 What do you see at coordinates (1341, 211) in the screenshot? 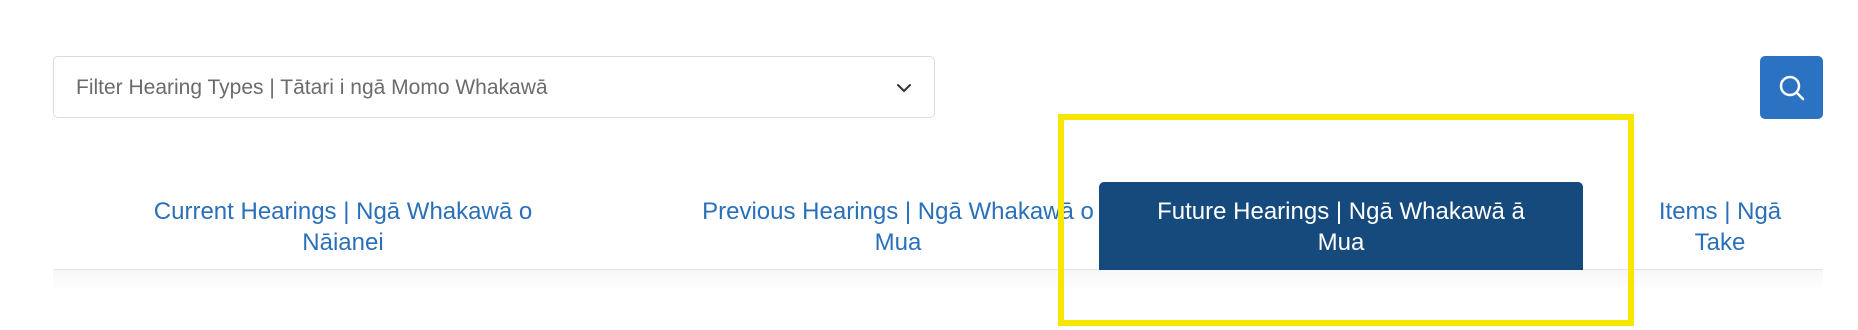
I see `tab-label-line: Future Hearings | Ngā Whakawā ā` at bounding box center [1341, 211].